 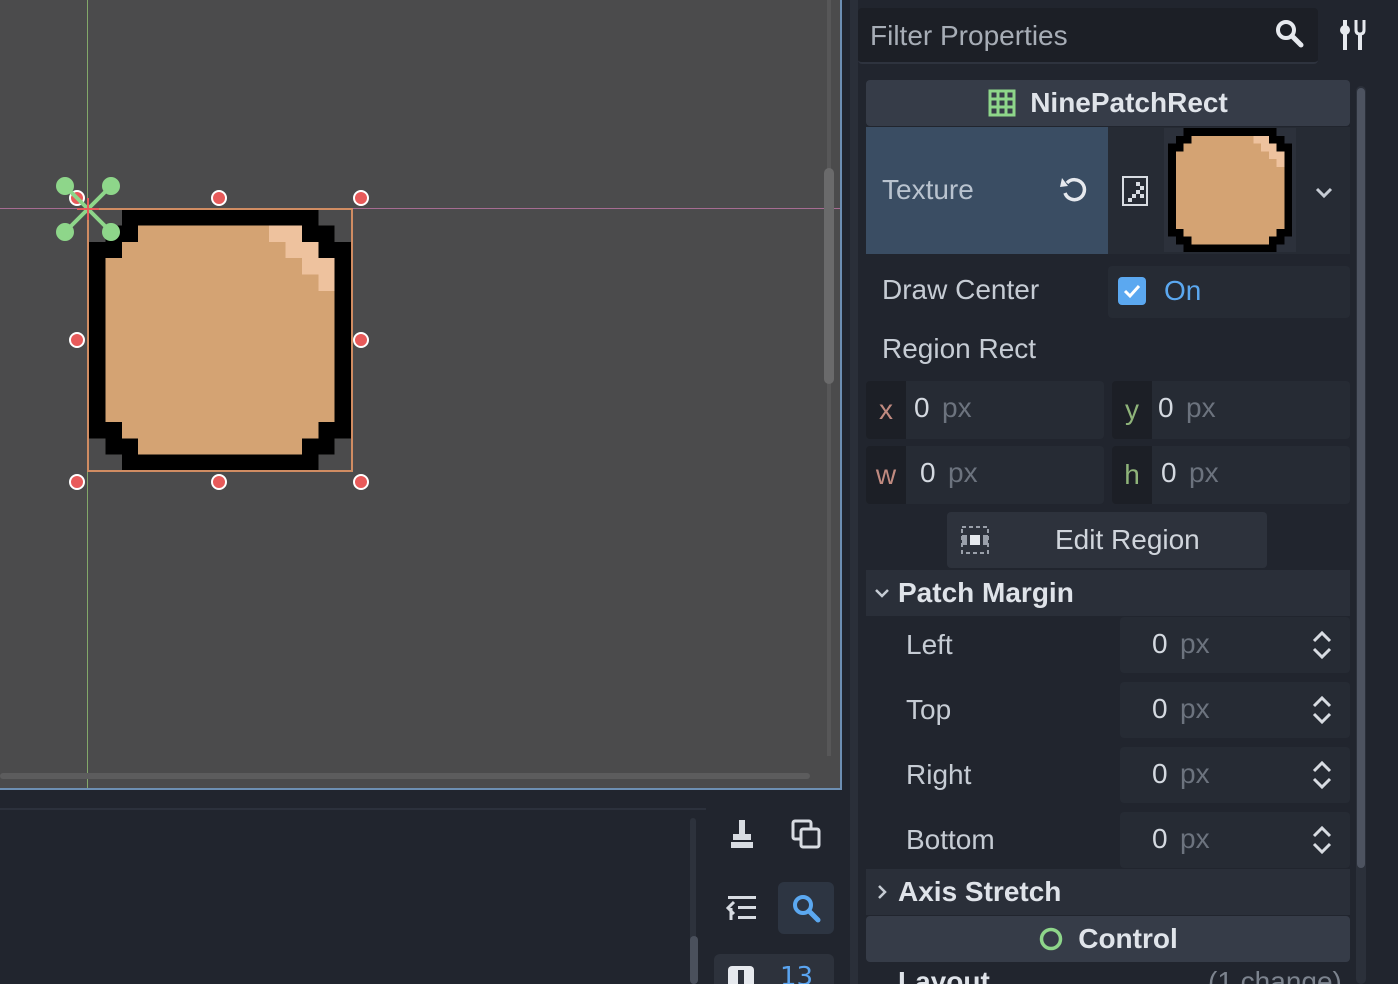 What do you see at coordinates (1160, 838) in the screenshot?
I see `margin-bottom-value: 0` at bounding box center [1160, 838].